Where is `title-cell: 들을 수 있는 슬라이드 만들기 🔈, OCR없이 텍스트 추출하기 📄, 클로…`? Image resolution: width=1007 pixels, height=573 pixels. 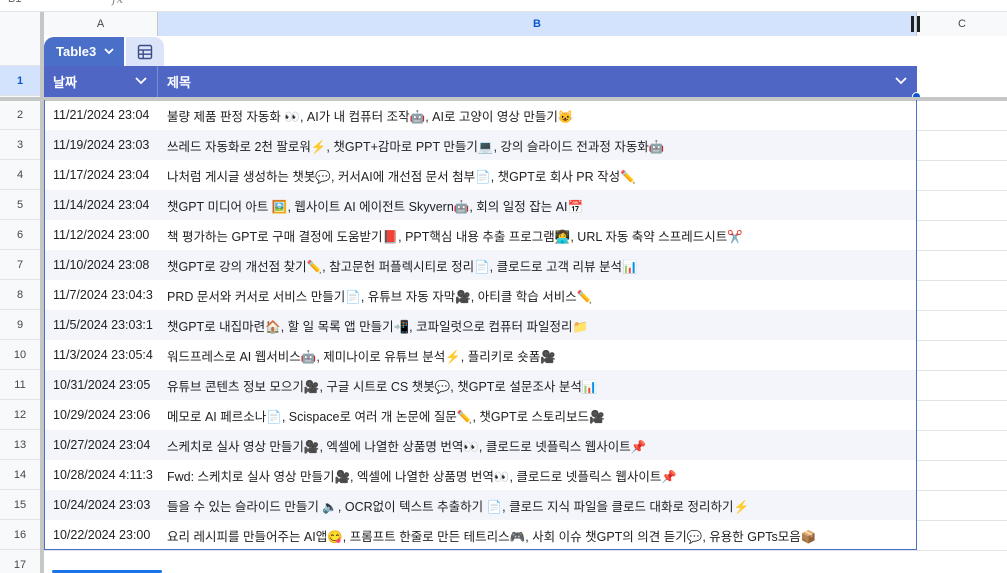 title-cell: 들을 수 있는 슬라이드 만들기 🔈, OCR없이 텍스트 추출하기 📄, 클로… is located at coordinates (537, 505).